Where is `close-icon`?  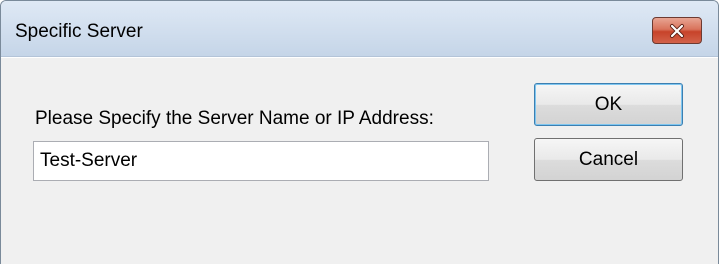
close-icon is located at coordinates (677, 30).